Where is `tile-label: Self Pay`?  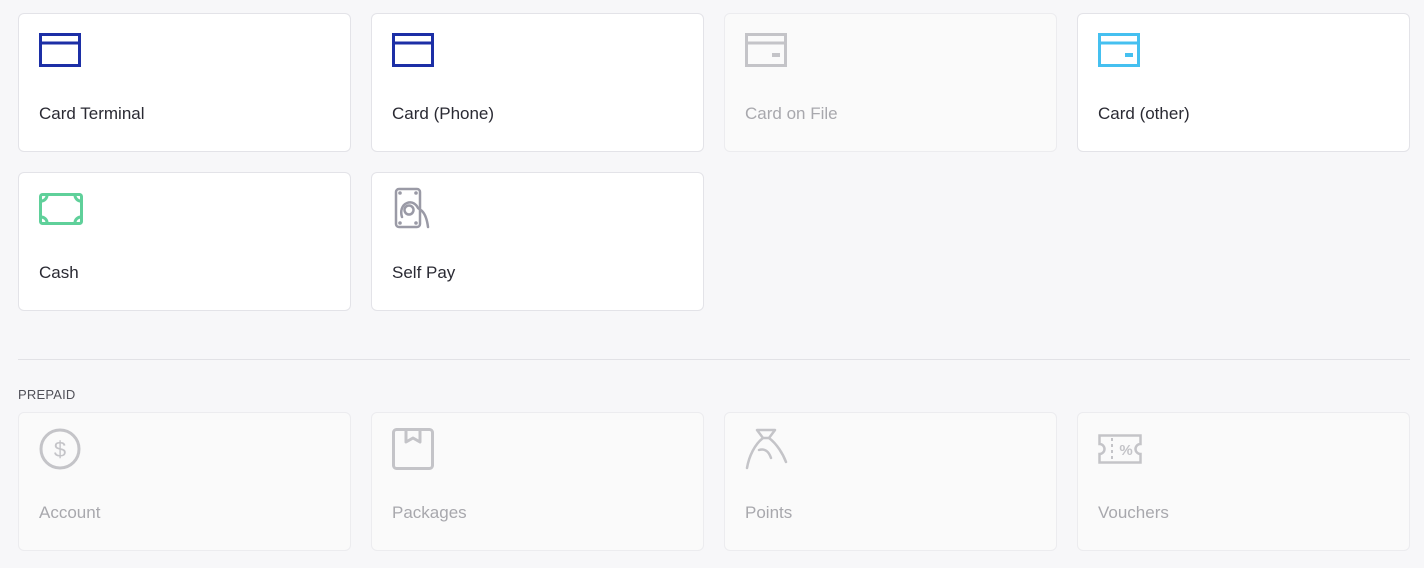 tile-label: Self Pay is located at coordinates (424, 272).